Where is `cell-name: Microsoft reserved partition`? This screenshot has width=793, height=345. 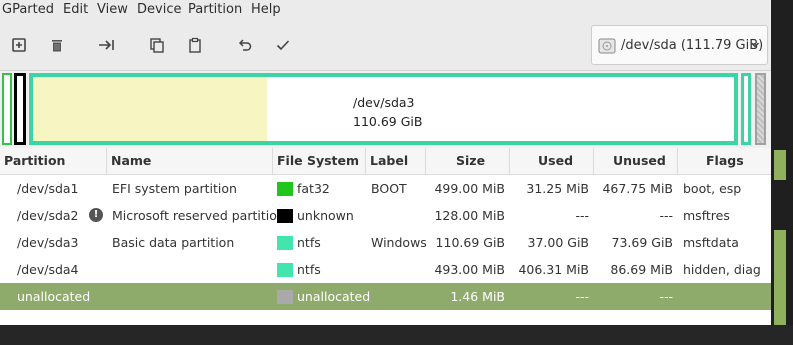
cell-name: Microsoft reserved partition is located at coordinates (198, 215).